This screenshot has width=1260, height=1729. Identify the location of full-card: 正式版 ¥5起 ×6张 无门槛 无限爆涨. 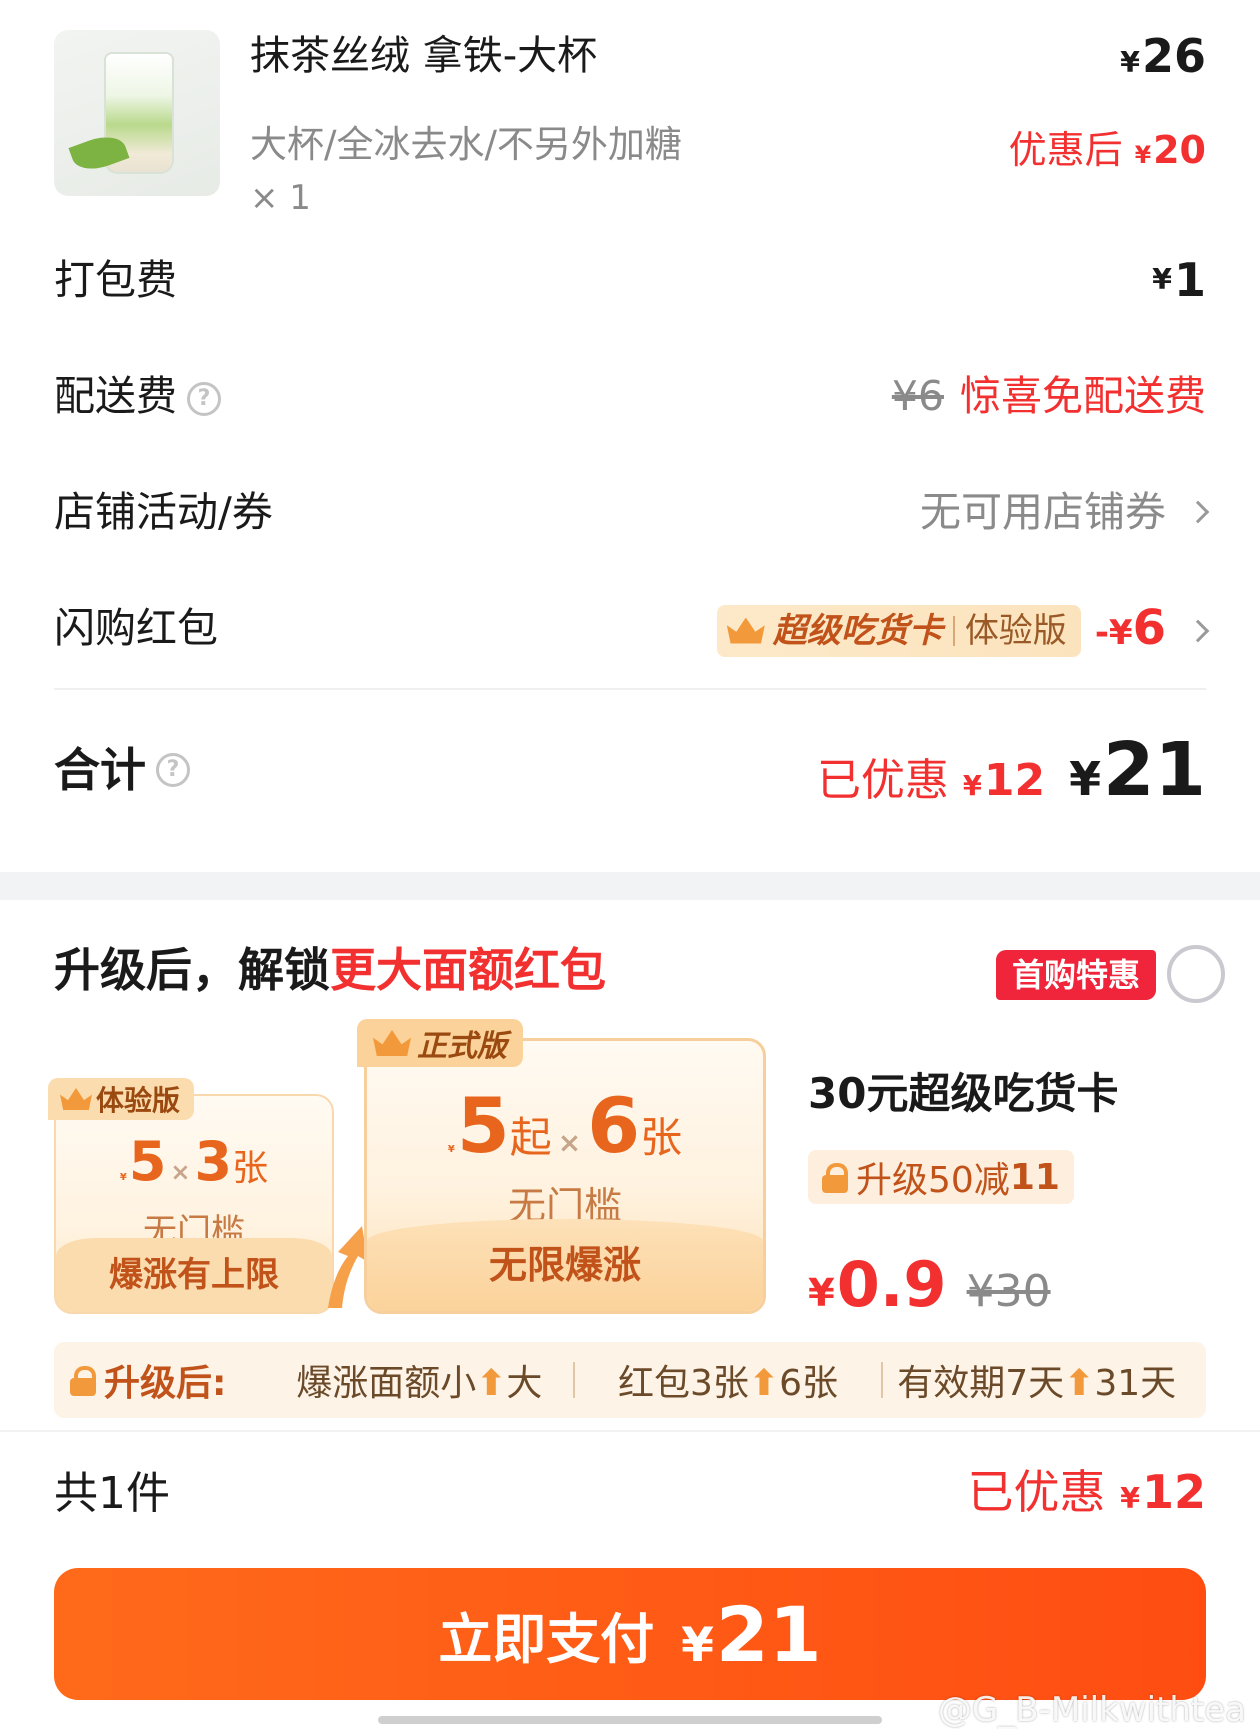
(561, 1166).